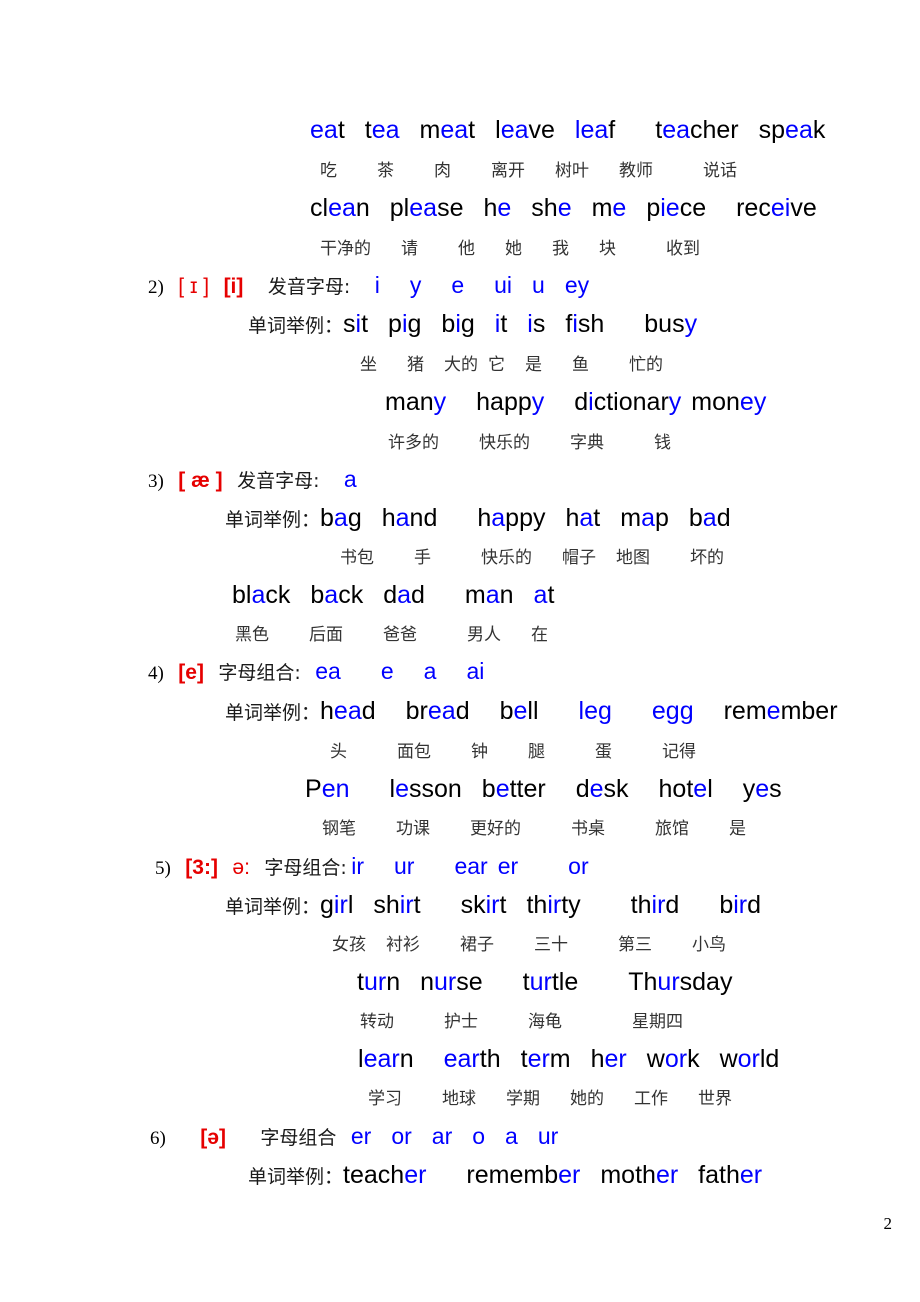 Image resolution: width=920 pixels, height=1302 pixels. What do you see at coordinates (200, 480) in the screenshot?
I see `phonetic-symbol: [ æ ]` at bounding box center [200, 480].